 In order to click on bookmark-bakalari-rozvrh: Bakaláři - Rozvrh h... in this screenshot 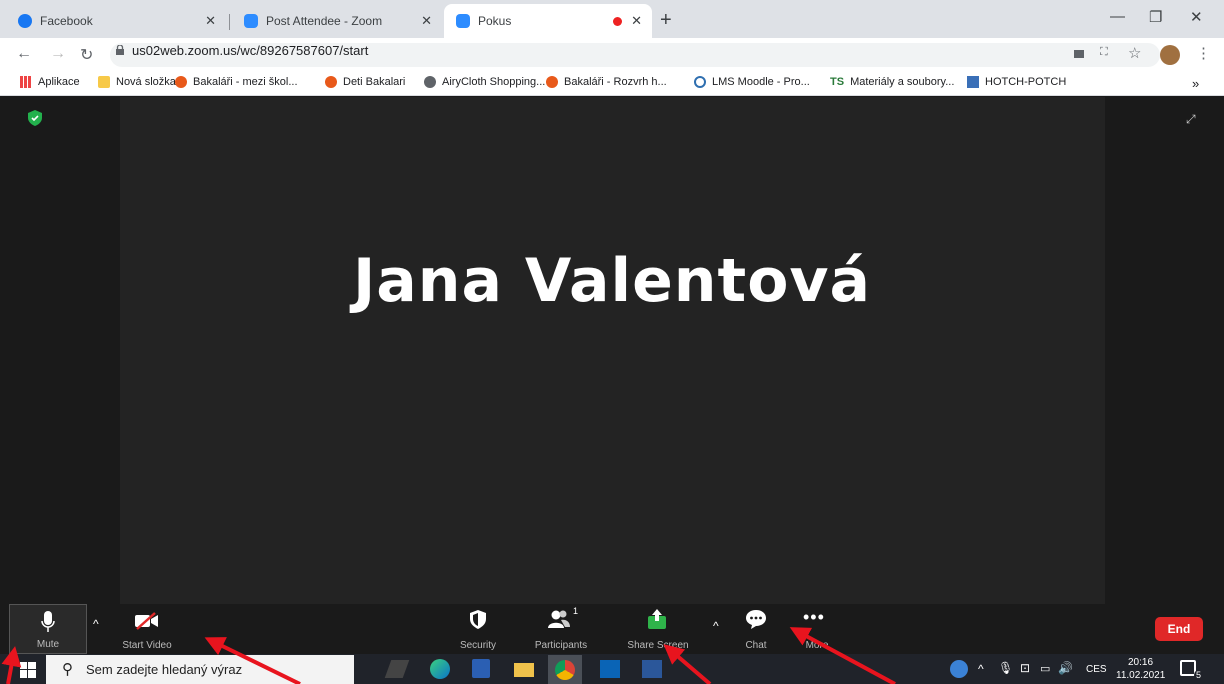, I will do `click(606, 82)`.